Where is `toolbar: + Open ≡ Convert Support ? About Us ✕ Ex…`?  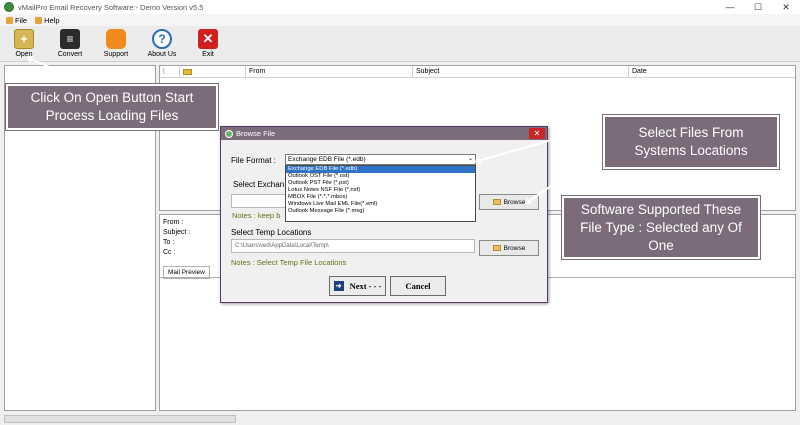 toolbar: + Open ≡ Convert Support ? About Us ✕ Ex… is located at coordinates (400, 44).